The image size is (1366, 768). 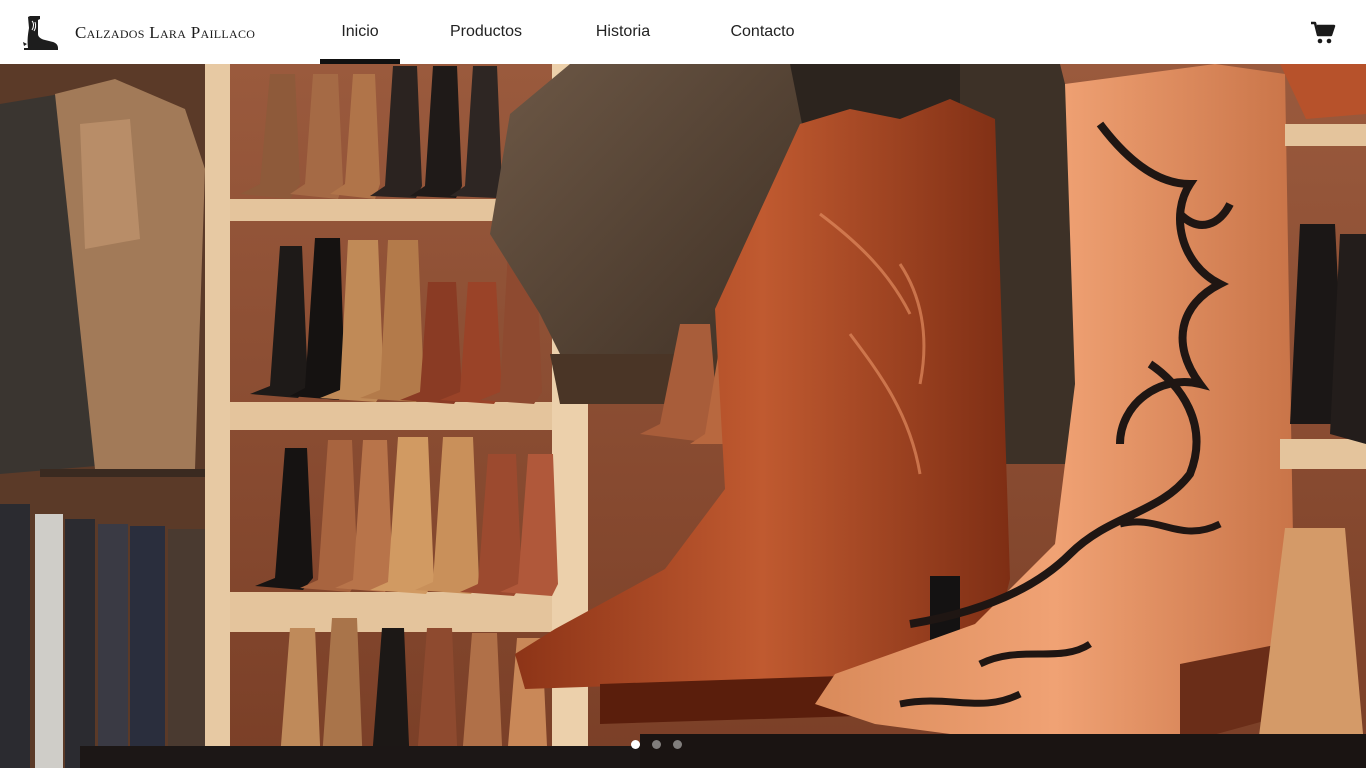 I want to click on slider-pagination, so click(x=656, y=744).